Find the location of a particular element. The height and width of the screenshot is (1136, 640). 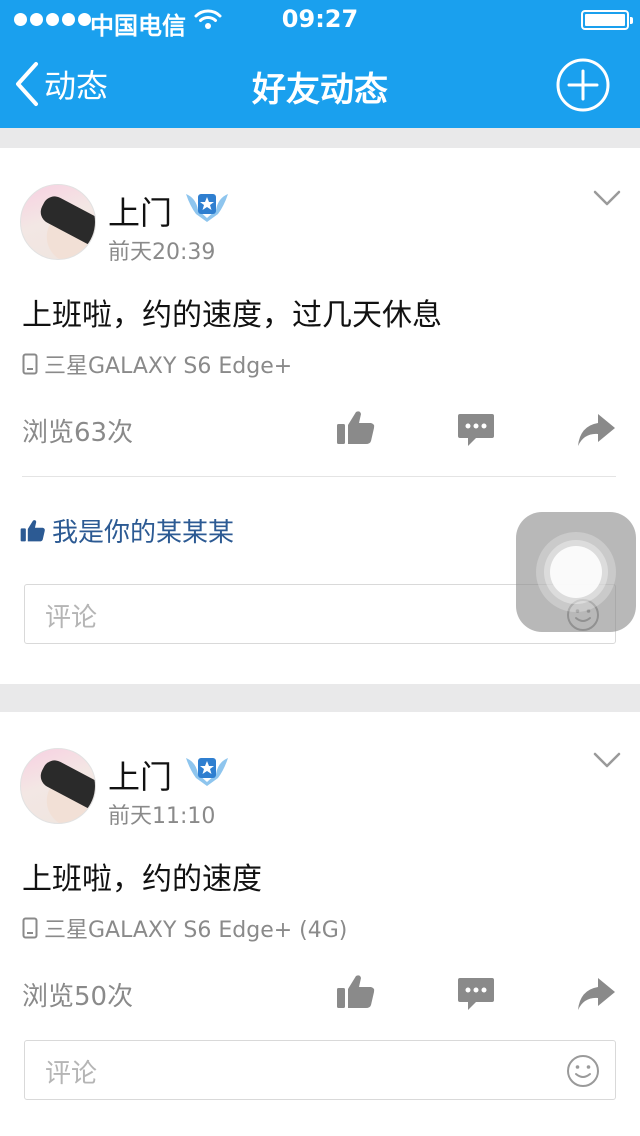

navigation-bar: 动态 好友动态 is located at coordinates (320, 84).